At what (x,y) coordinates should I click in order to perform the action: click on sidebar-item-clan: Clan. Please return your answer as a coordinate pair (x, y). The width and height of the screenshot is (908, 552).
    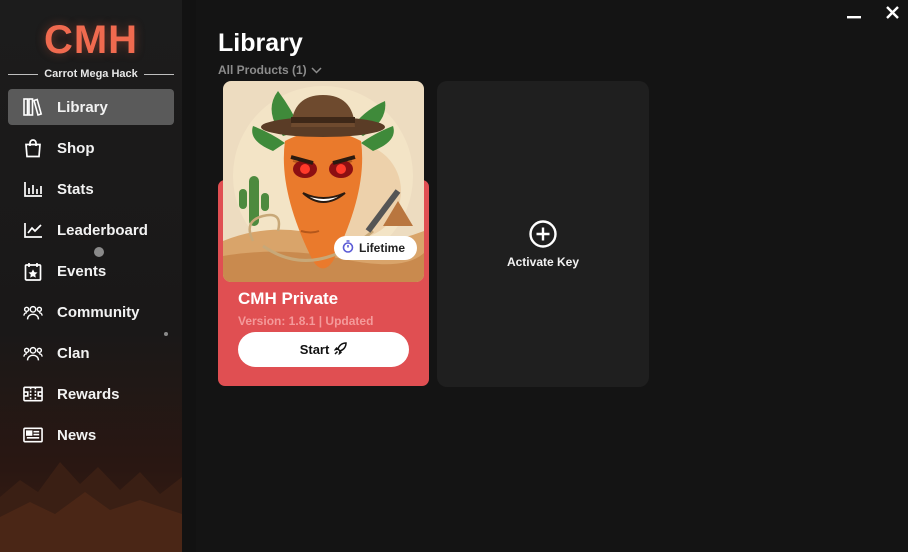
    Looking at the image, I should click on (91, 353).